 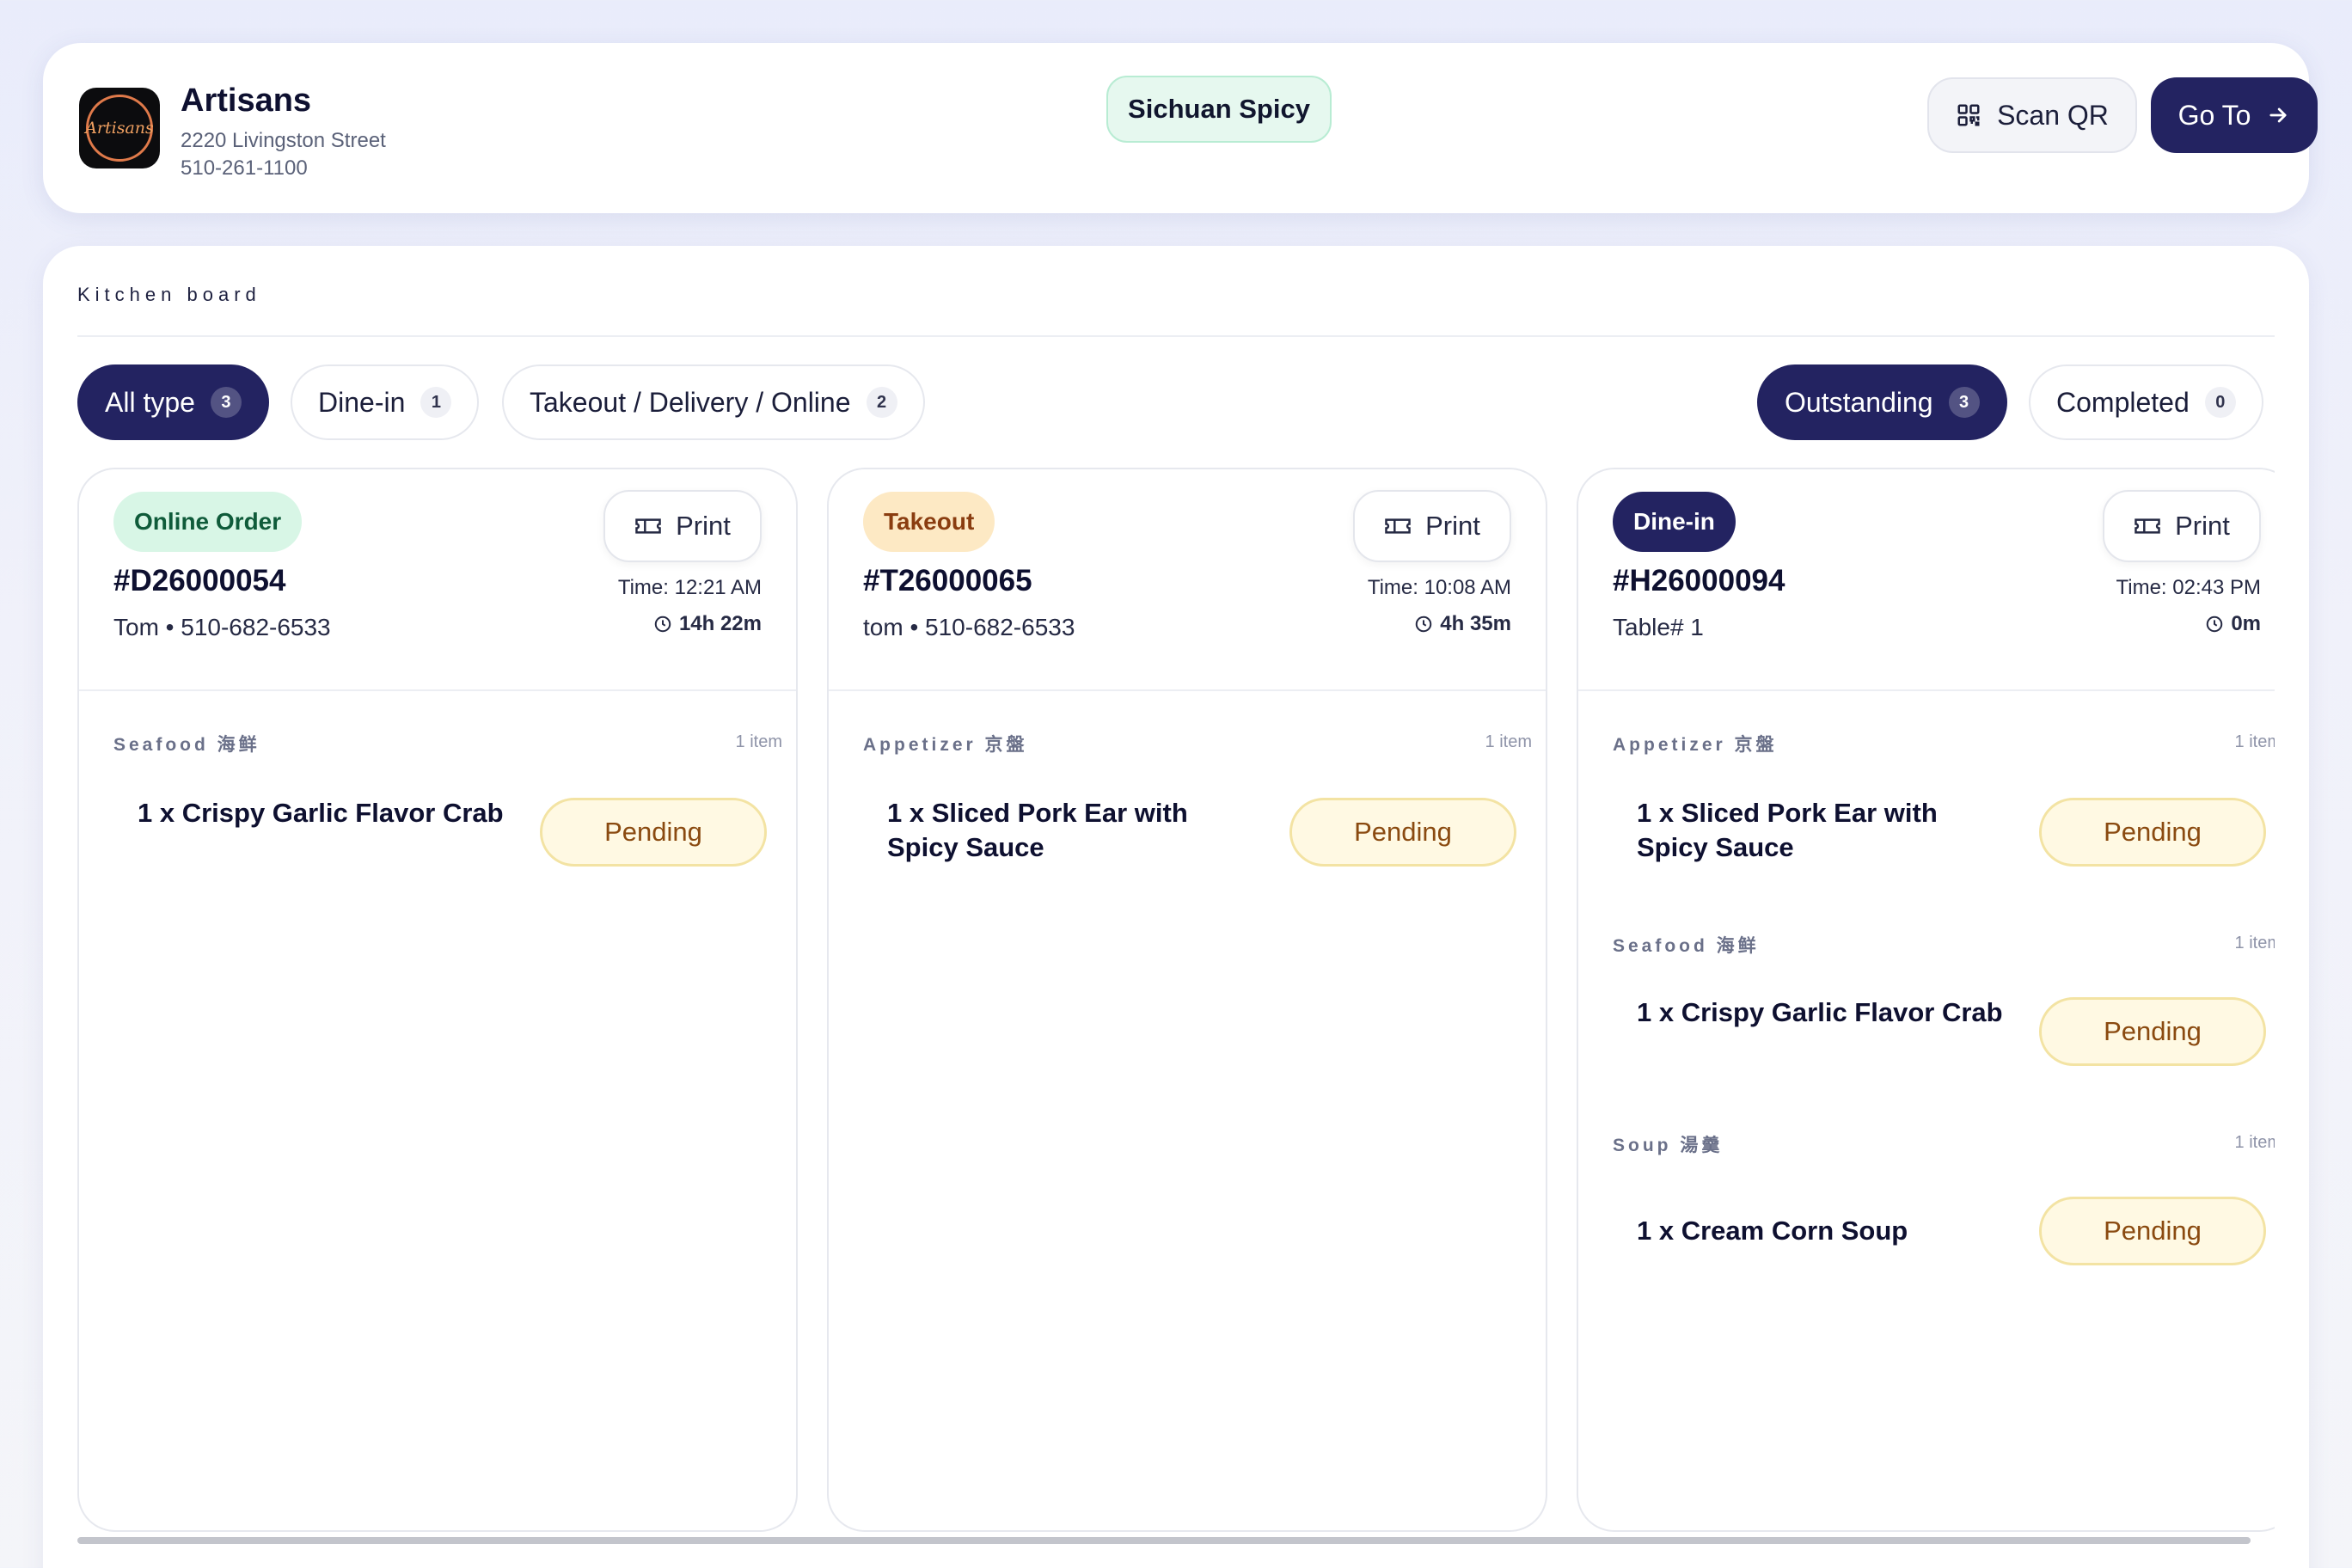 I want to click on order-type-badge: Dine-in, so click(x=1674, y=522).